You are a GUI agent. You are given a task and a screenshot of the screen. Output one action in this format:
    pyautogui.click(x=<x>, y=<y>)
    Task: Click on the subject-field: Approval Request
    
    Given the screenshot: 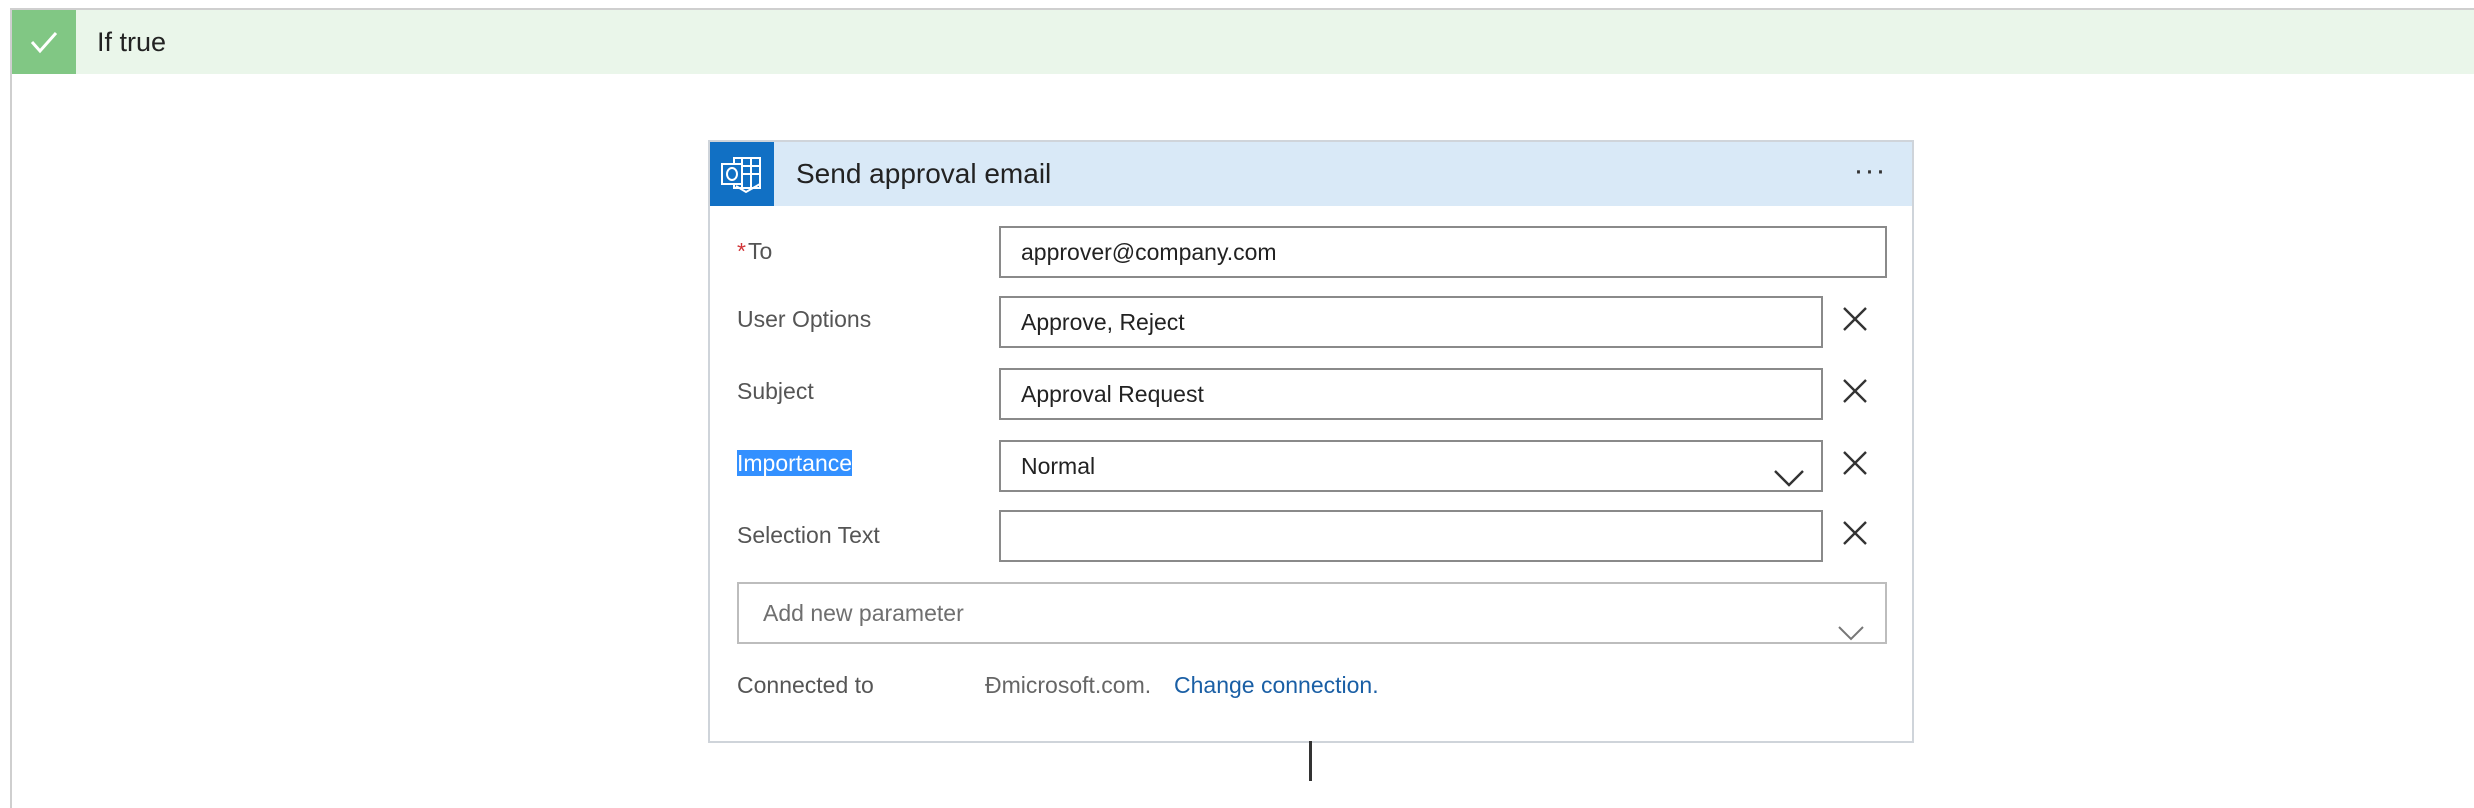 What is the action you would take?
    pyautogui.click(x=1411, y=394)
    